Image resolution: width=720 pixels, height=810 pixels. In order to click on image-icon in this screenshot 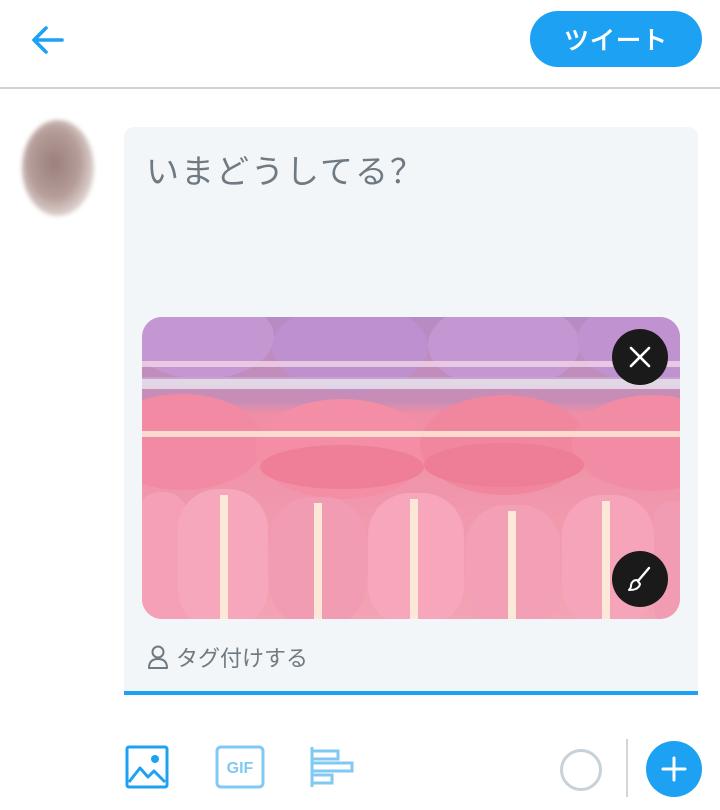, I will do `click(147, 767)`.